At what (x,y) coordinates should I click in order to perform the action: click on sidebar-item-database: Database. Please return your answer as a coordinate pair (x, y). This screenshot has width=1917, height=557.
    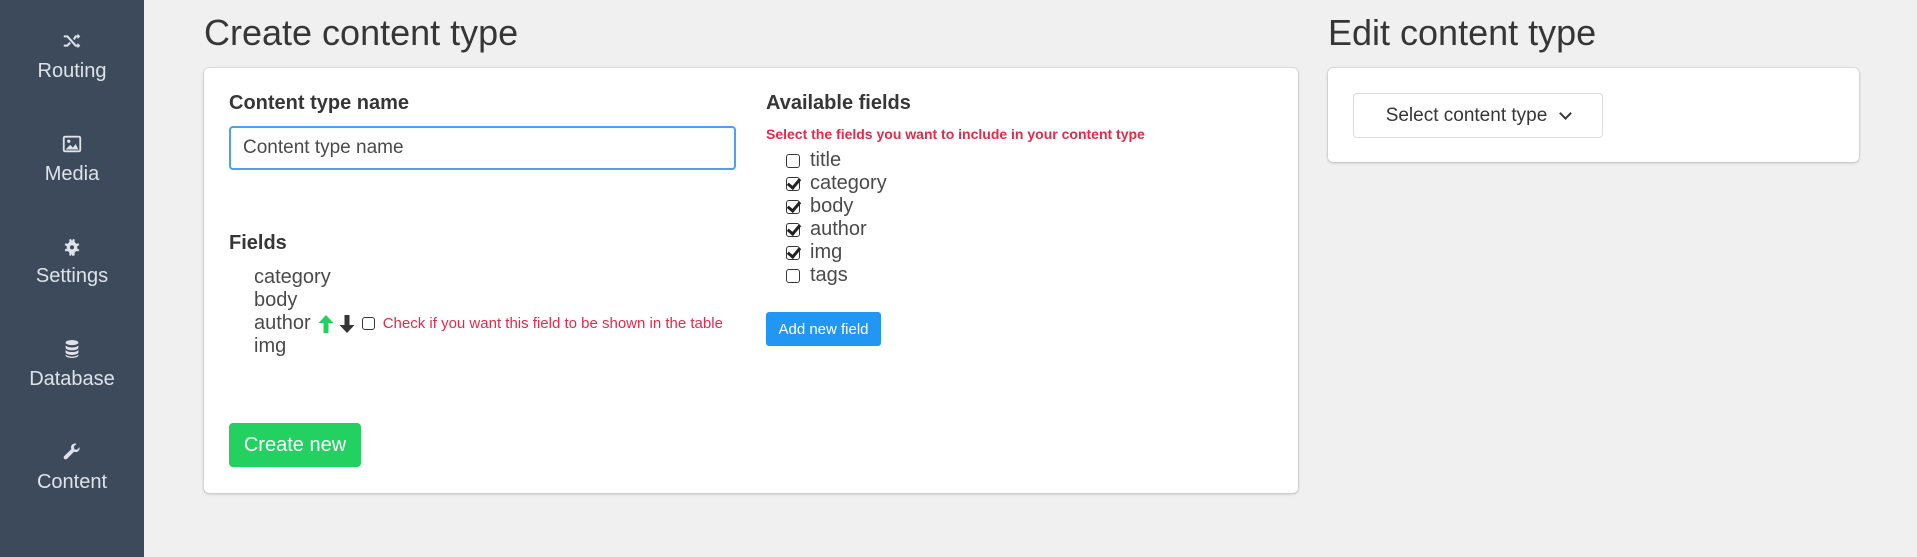
    Looking at the image, I should click on (72, 364).